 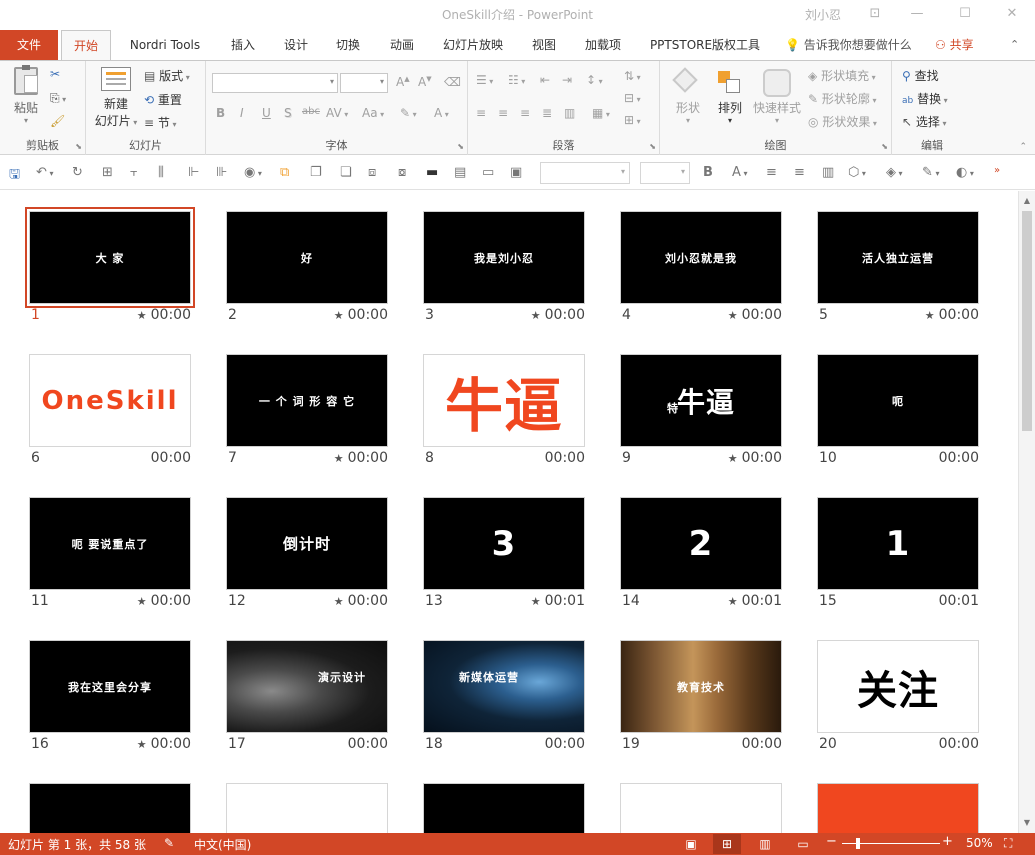 What do you see at coordinates (403, 82) in the screenshot?
I see `grow-font-icon: A▲` at bounding box center [403, 82].